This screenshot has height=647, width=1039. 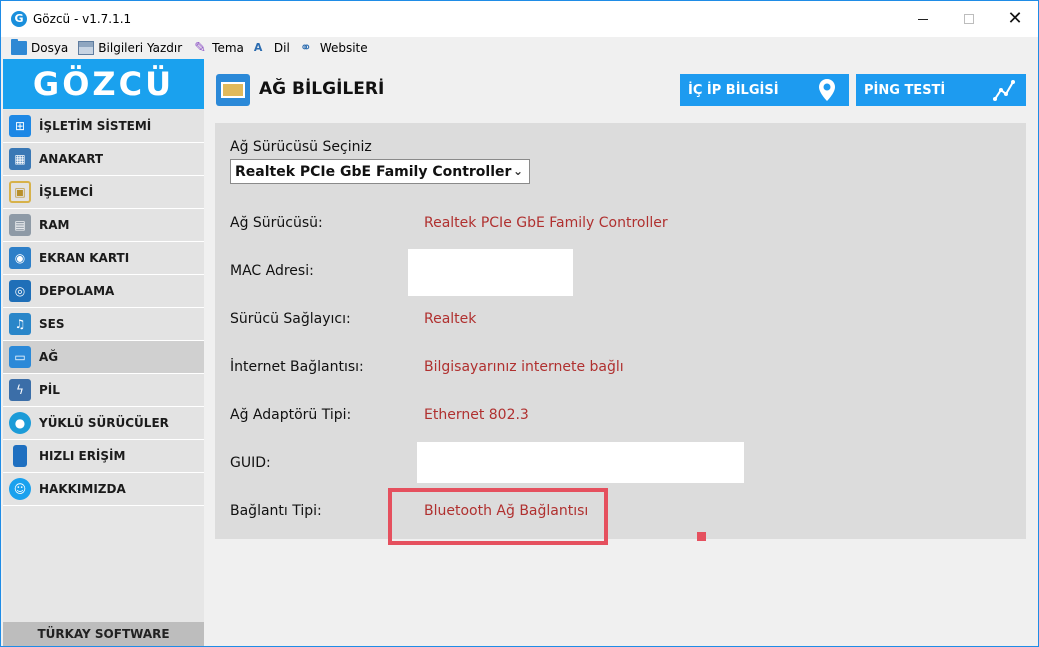 What do you see at coordinates (272, 271) in the screenshot?
I see `info-label: MAC Adresi:` at bounding box center [272, 271].